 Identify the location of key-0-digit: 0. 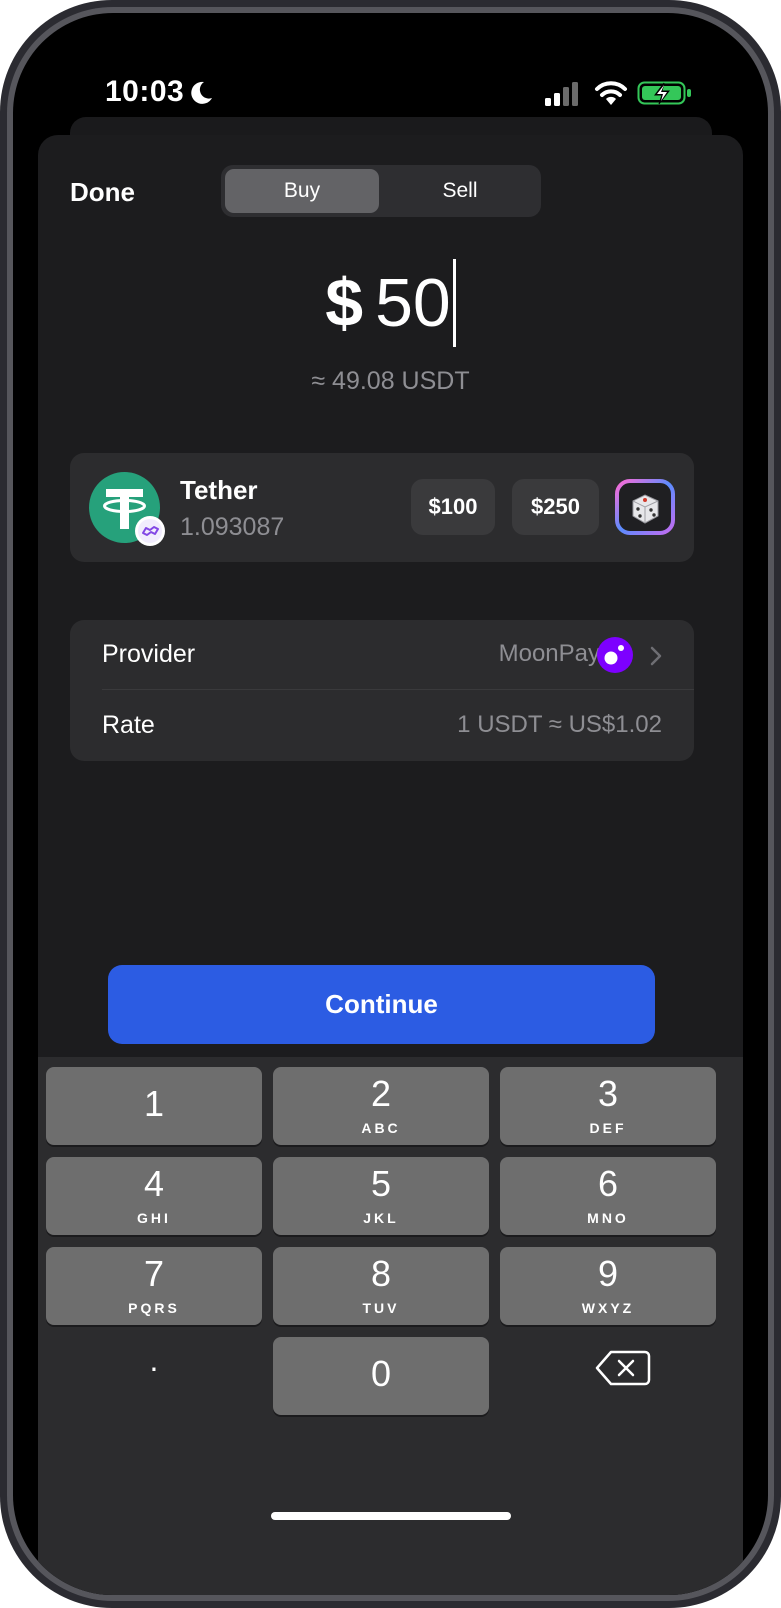
(381, 1373).